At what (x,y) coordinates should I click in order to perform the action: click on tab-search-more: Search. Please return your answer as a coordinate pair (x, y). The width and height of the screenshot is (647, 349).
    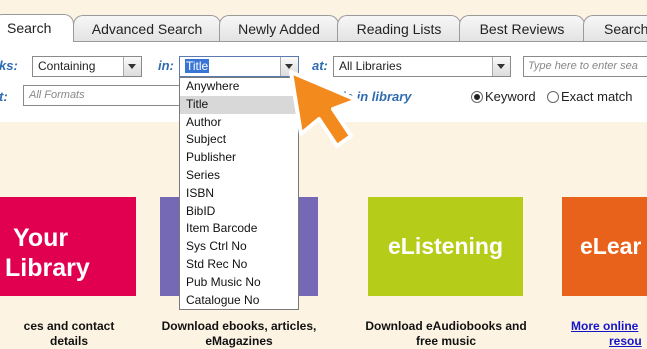
    Looking at the image, I should click on (615, 28).